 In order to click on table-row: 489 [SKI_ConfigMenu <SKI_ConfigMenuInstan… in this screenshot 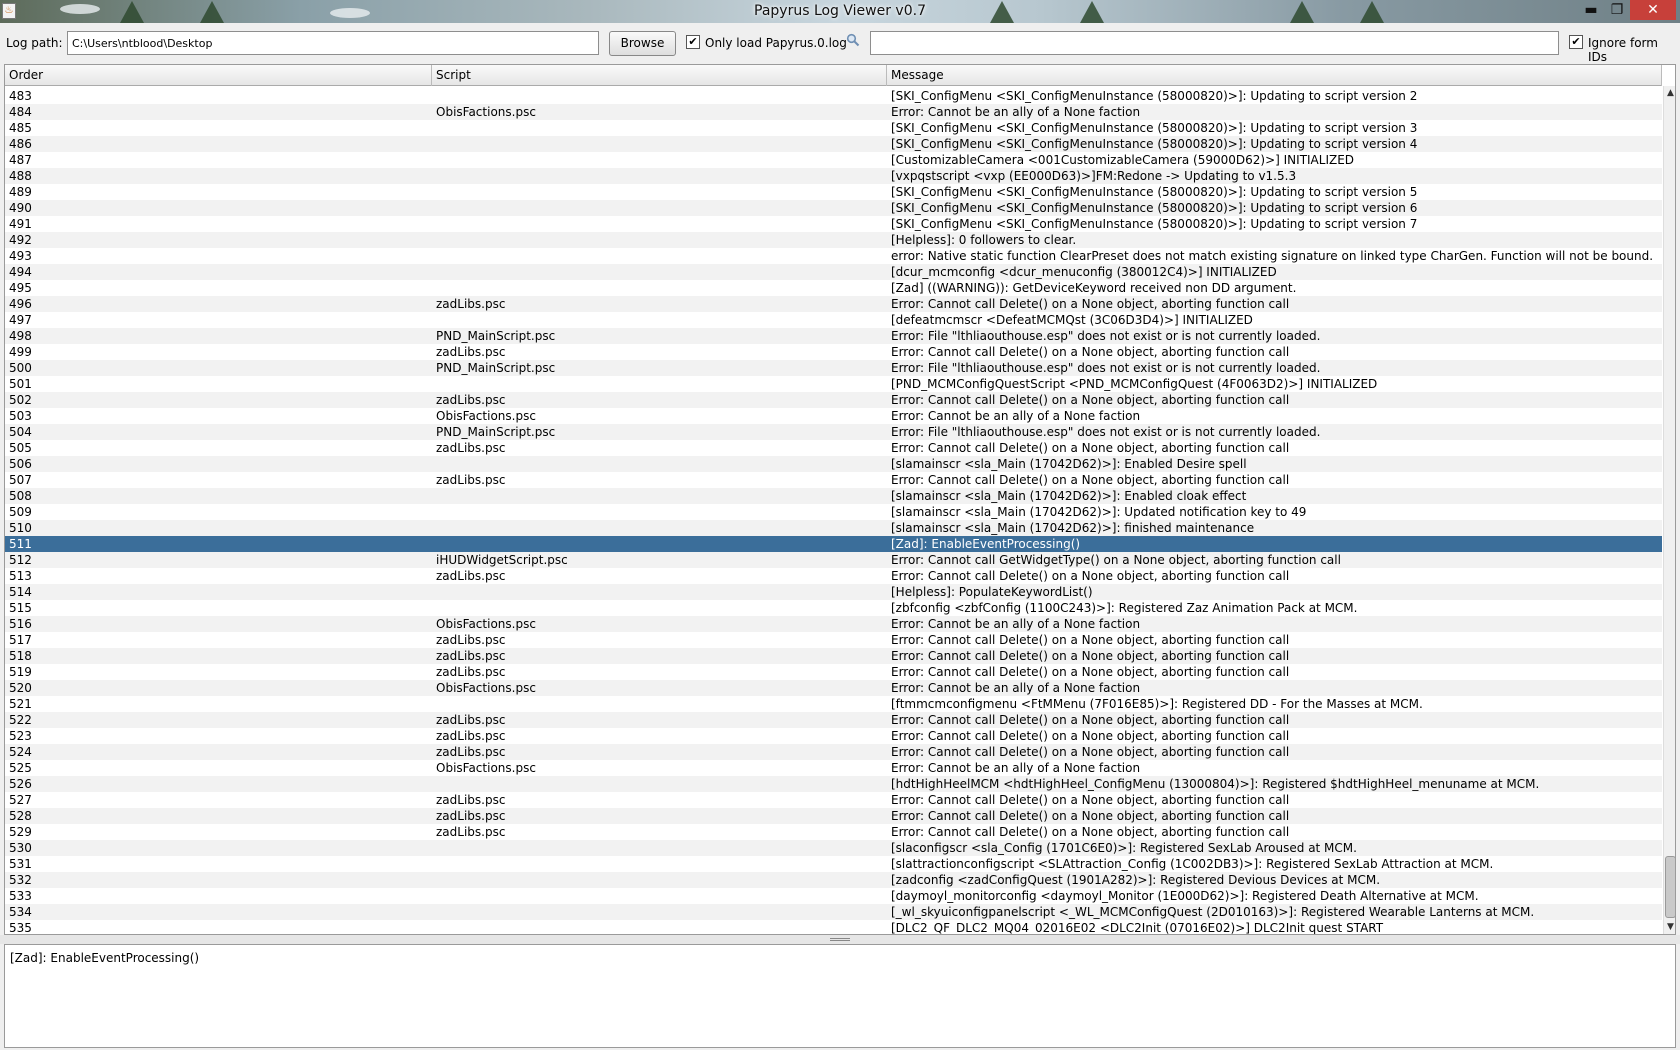, I will do `click(833, 192)`.